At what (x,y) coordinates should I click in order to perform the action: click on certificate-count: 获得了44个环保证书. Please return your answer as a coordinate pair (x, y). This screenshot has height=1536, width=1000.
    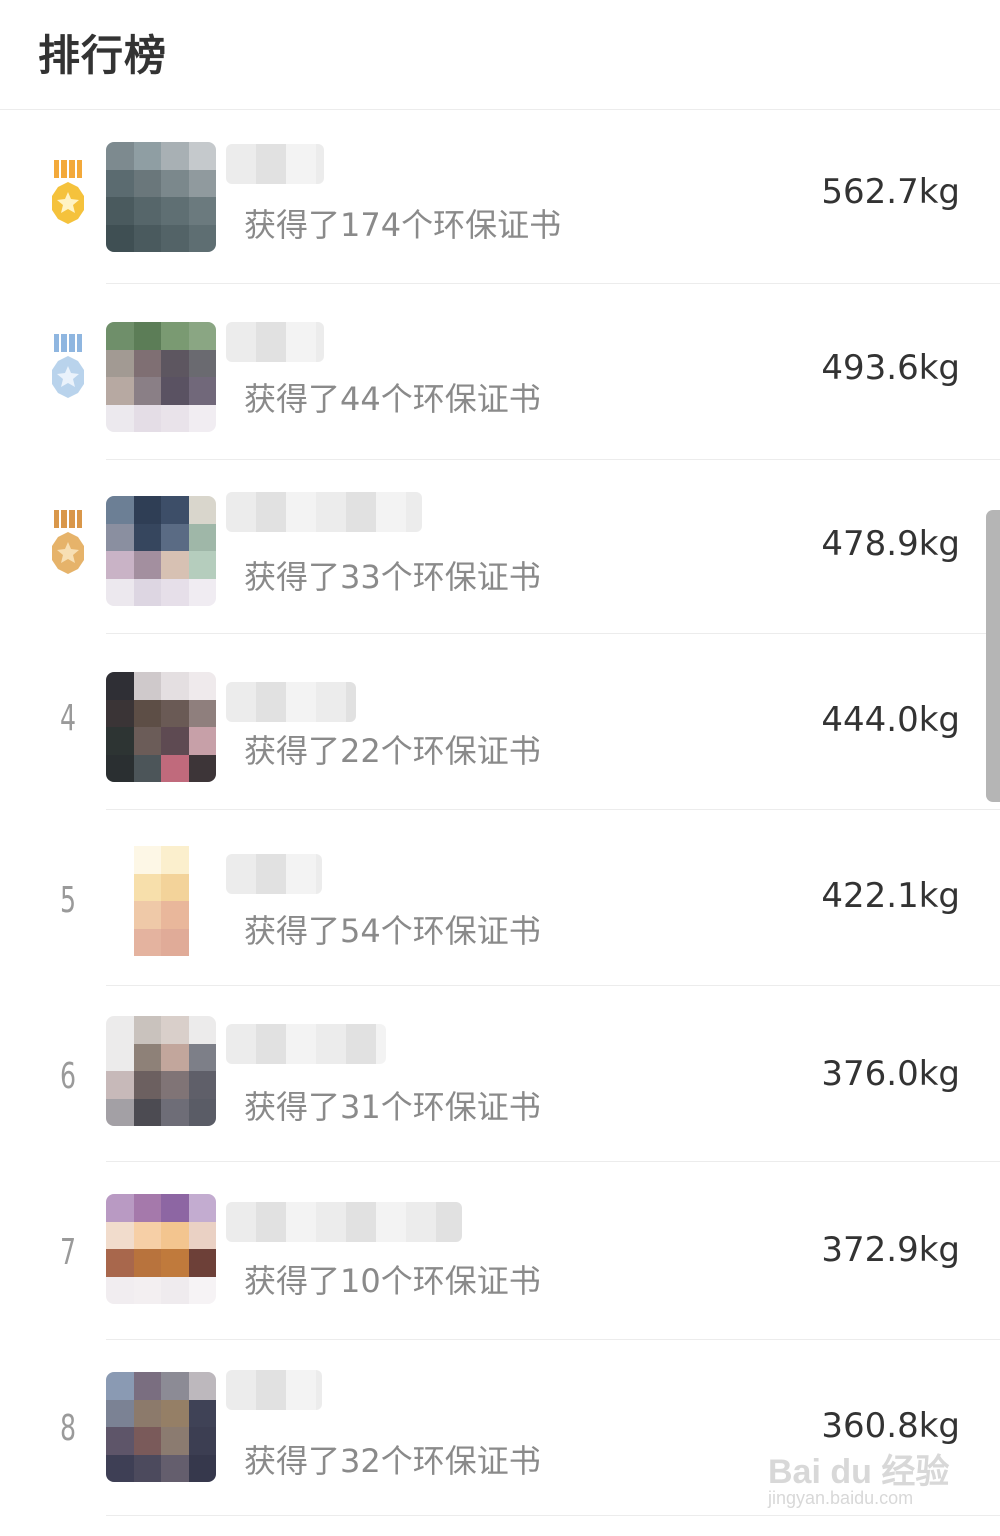
    Looking at the image, I should click on (392, 399).